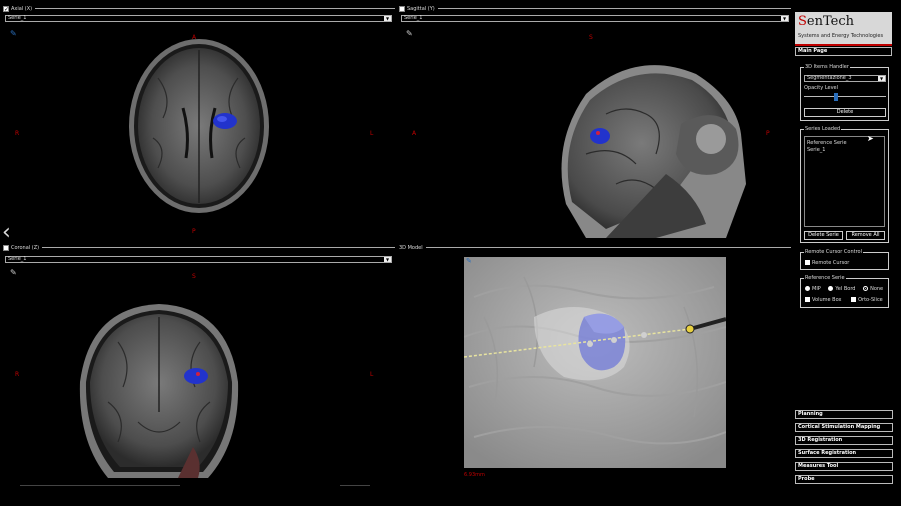  What do you see at coordinates (807, 299) in the screenshot?
I see `volume-box-checkbox` at bounding box center [807, 299].